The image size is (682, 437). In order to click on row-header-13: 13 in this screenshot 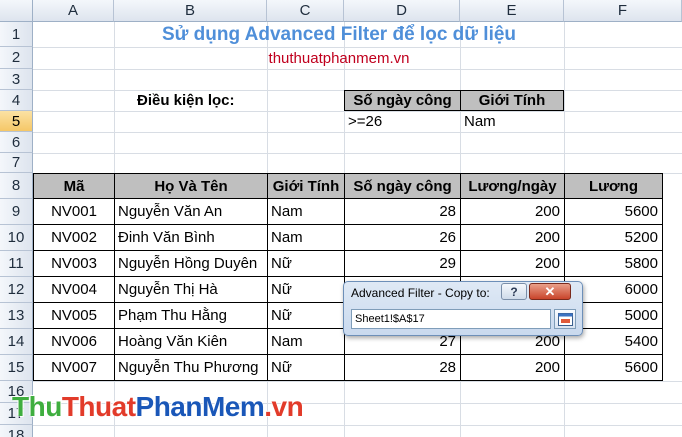, I will do `click(16, 316)`.